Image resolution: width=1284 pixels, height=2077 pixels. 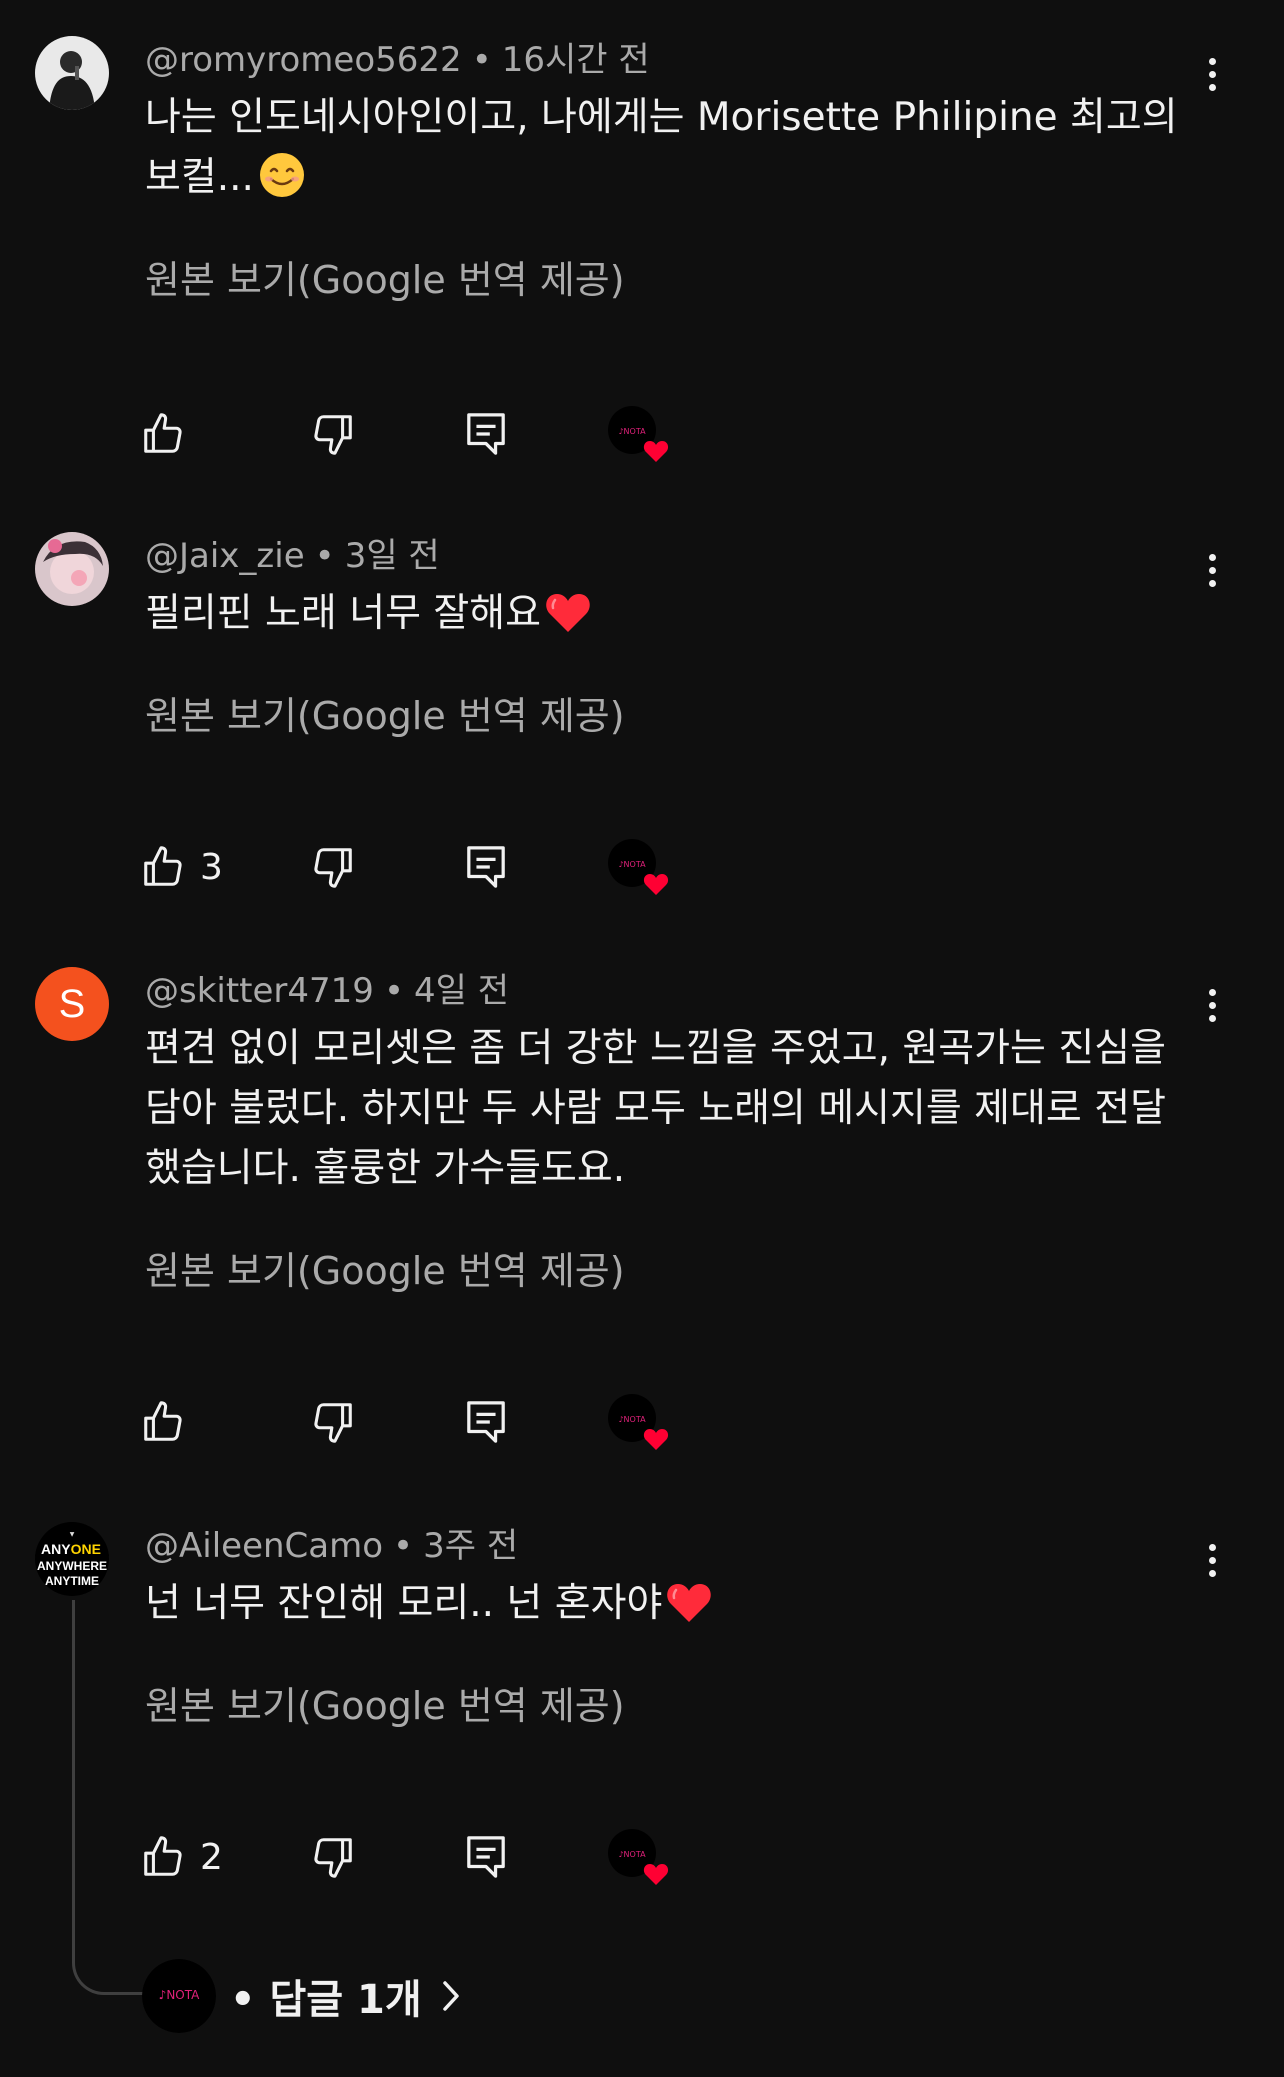 I want to click on comment-text: 필리핀 노래 너무 잘해요, so click(x=665, y=614).